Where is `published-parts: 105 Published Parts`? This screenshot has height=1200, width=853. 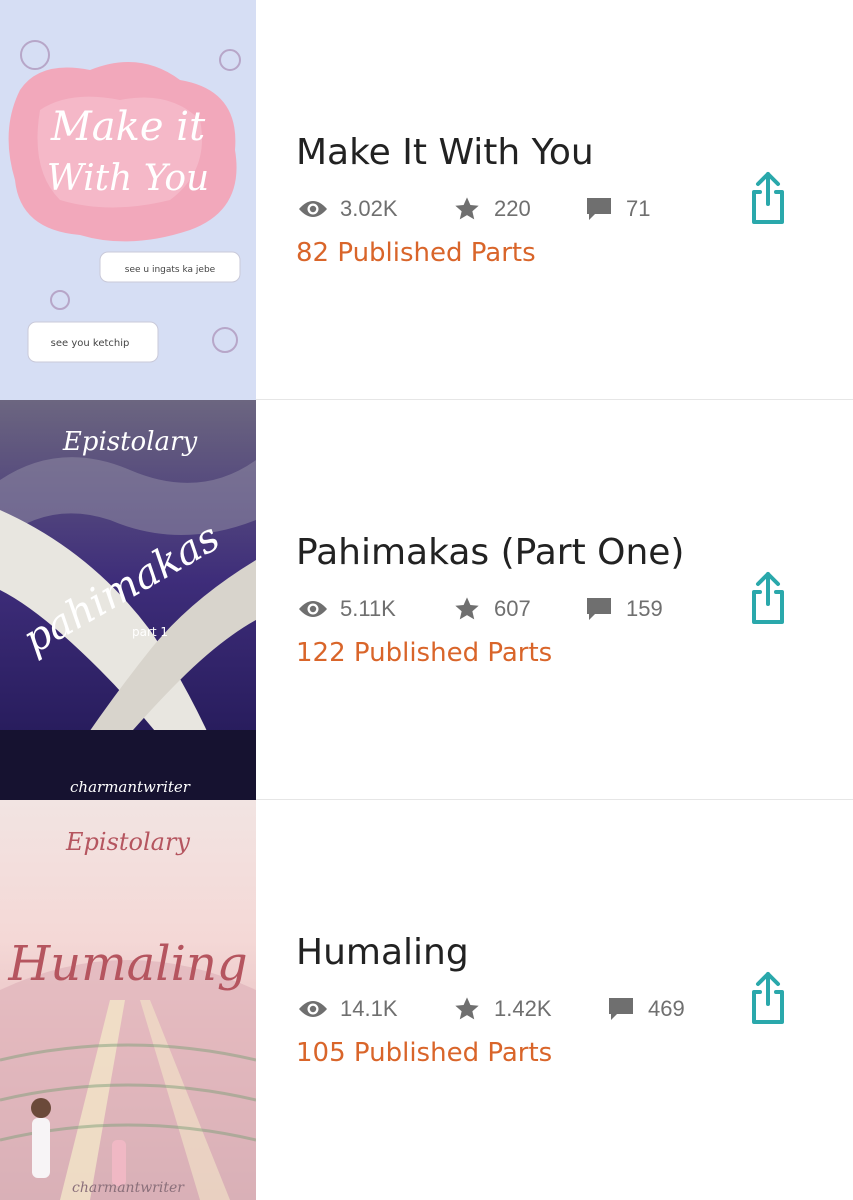
published-parts: 105 Published Parts is located at coordinates (424, 1053).